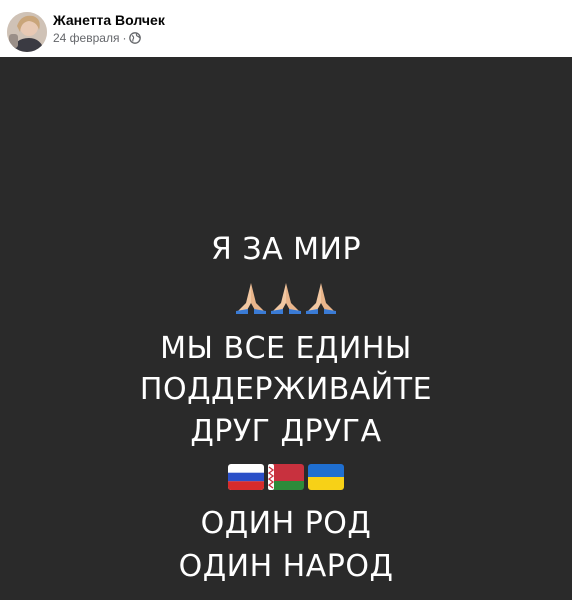  What do you see at coordinates (109, 20) in the screenshot?
I see `author-name: Жанетта Волчек` at bounding box center [109, 20].